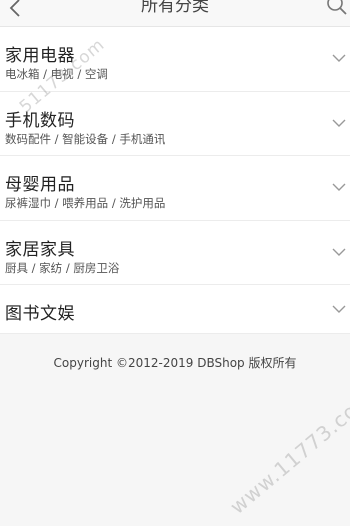 This screenshot has width=350, height=526. I want to click on category-title: 图书文娱, so click(40, 314).